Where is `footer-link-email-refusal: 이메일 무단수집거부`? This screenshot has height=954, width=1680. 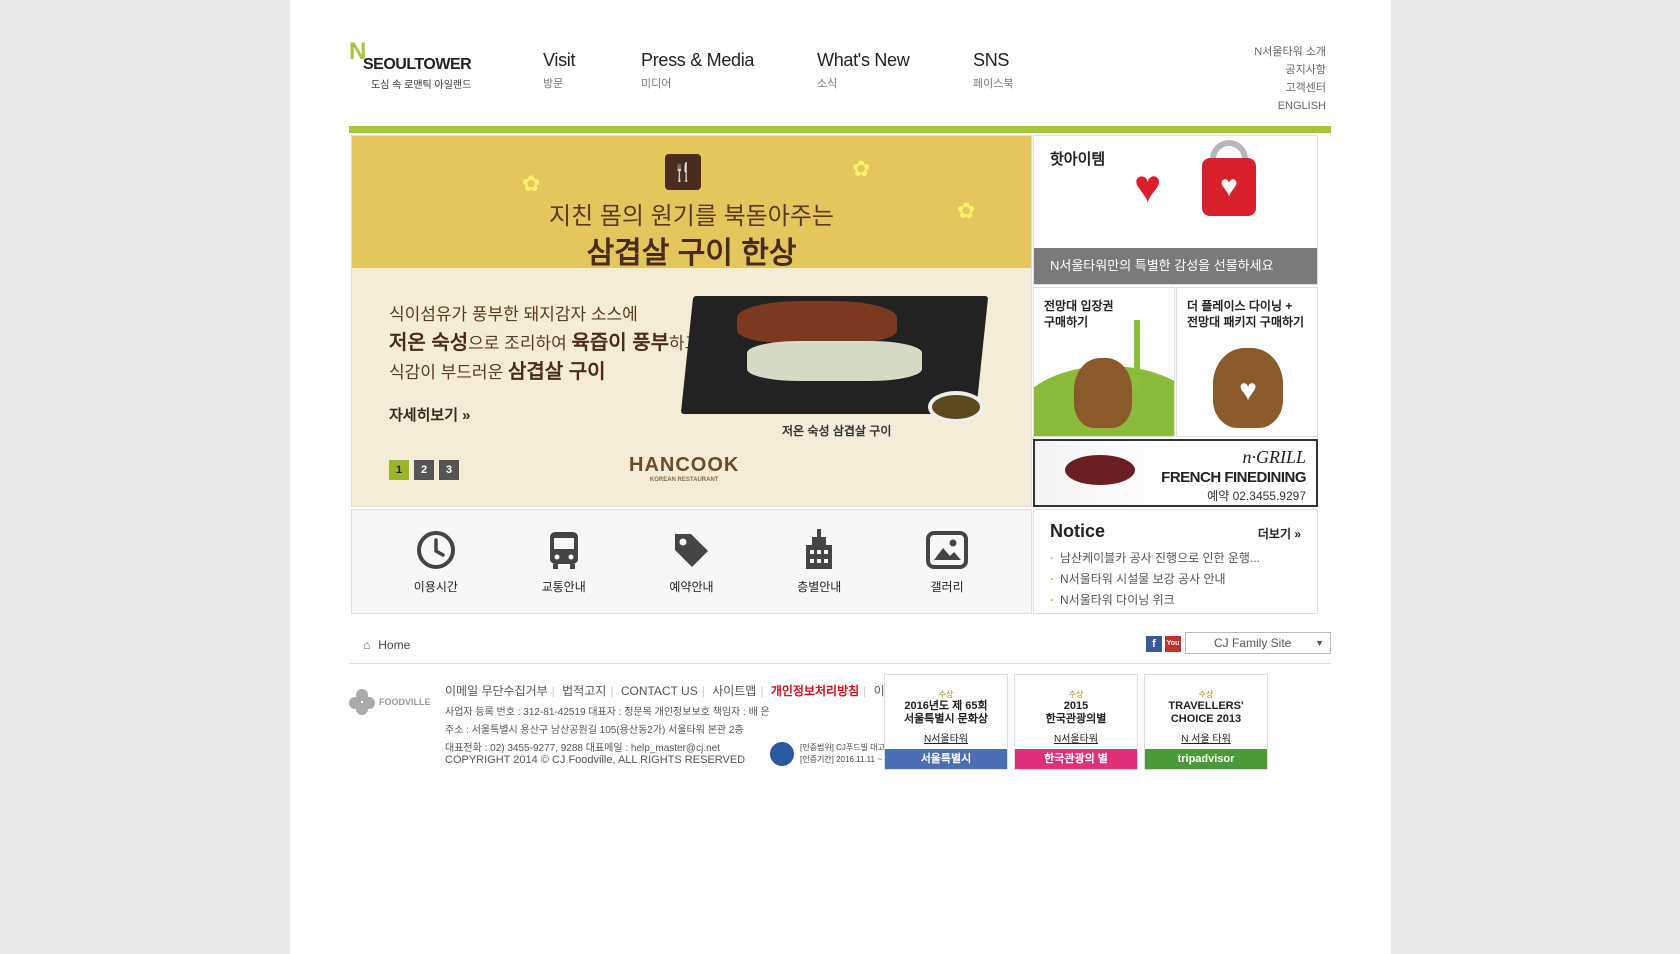
footer-link-email-refusal: 이메일 무단수집거부 is located at coordinates (496, 691).